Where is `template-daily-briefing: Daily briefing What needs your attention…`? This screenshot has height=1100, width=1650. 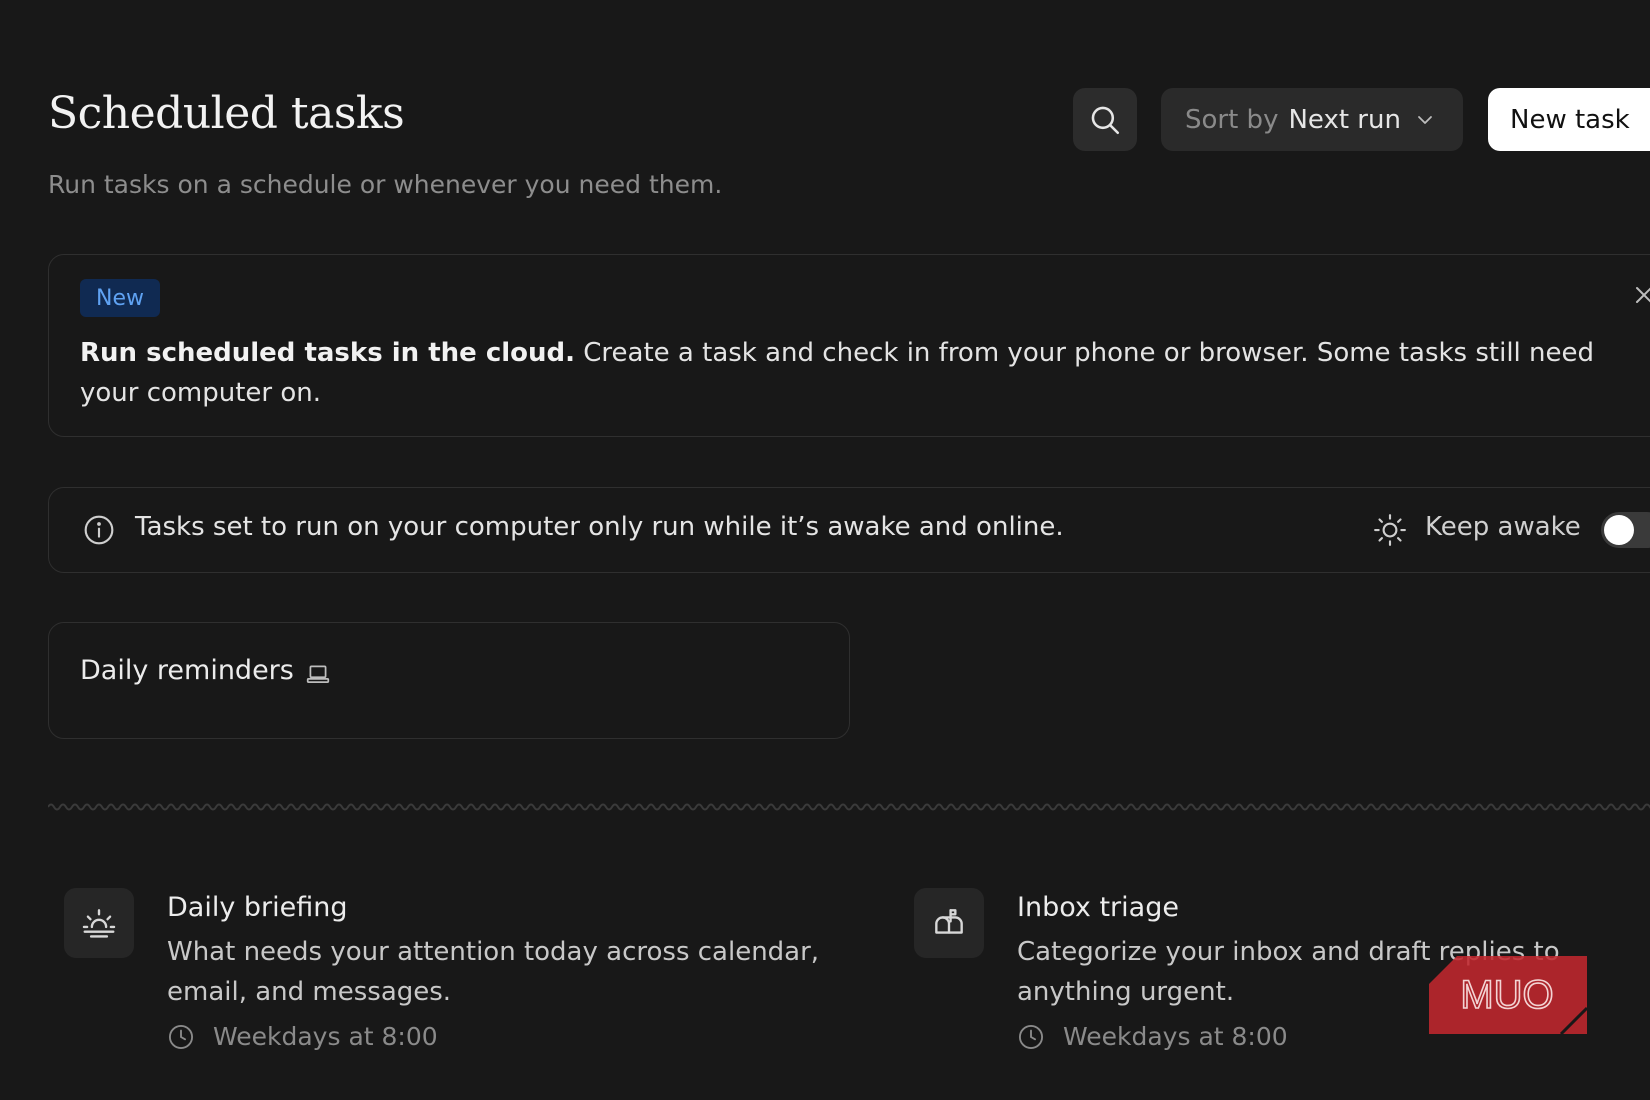 template-daily-briefing: Daily briefing What needs your attention… is located at coordinates (474, 978).